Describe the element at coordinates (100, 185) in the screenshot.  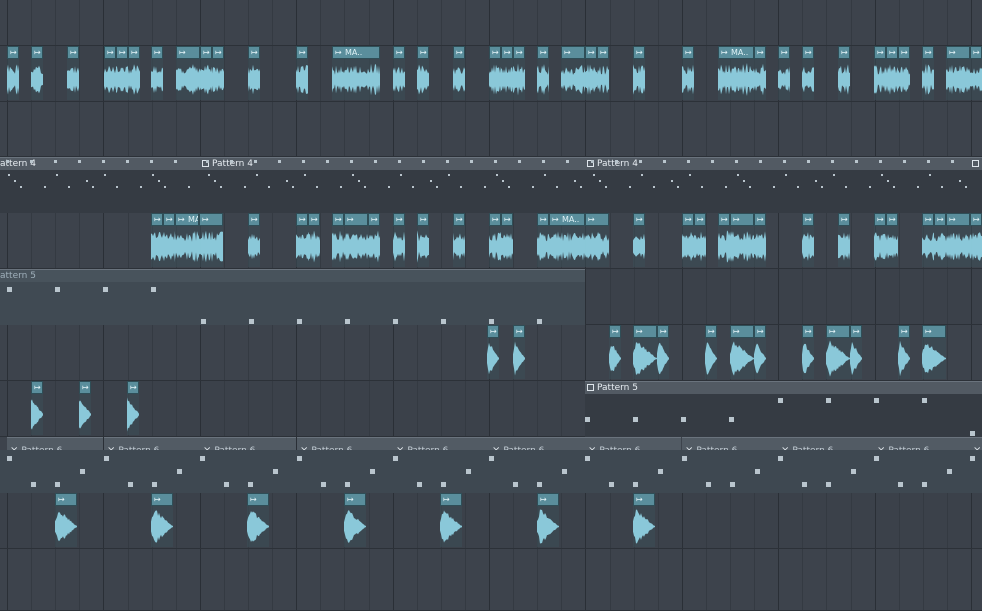
I see `pattern-clip: attern 4` at that location.